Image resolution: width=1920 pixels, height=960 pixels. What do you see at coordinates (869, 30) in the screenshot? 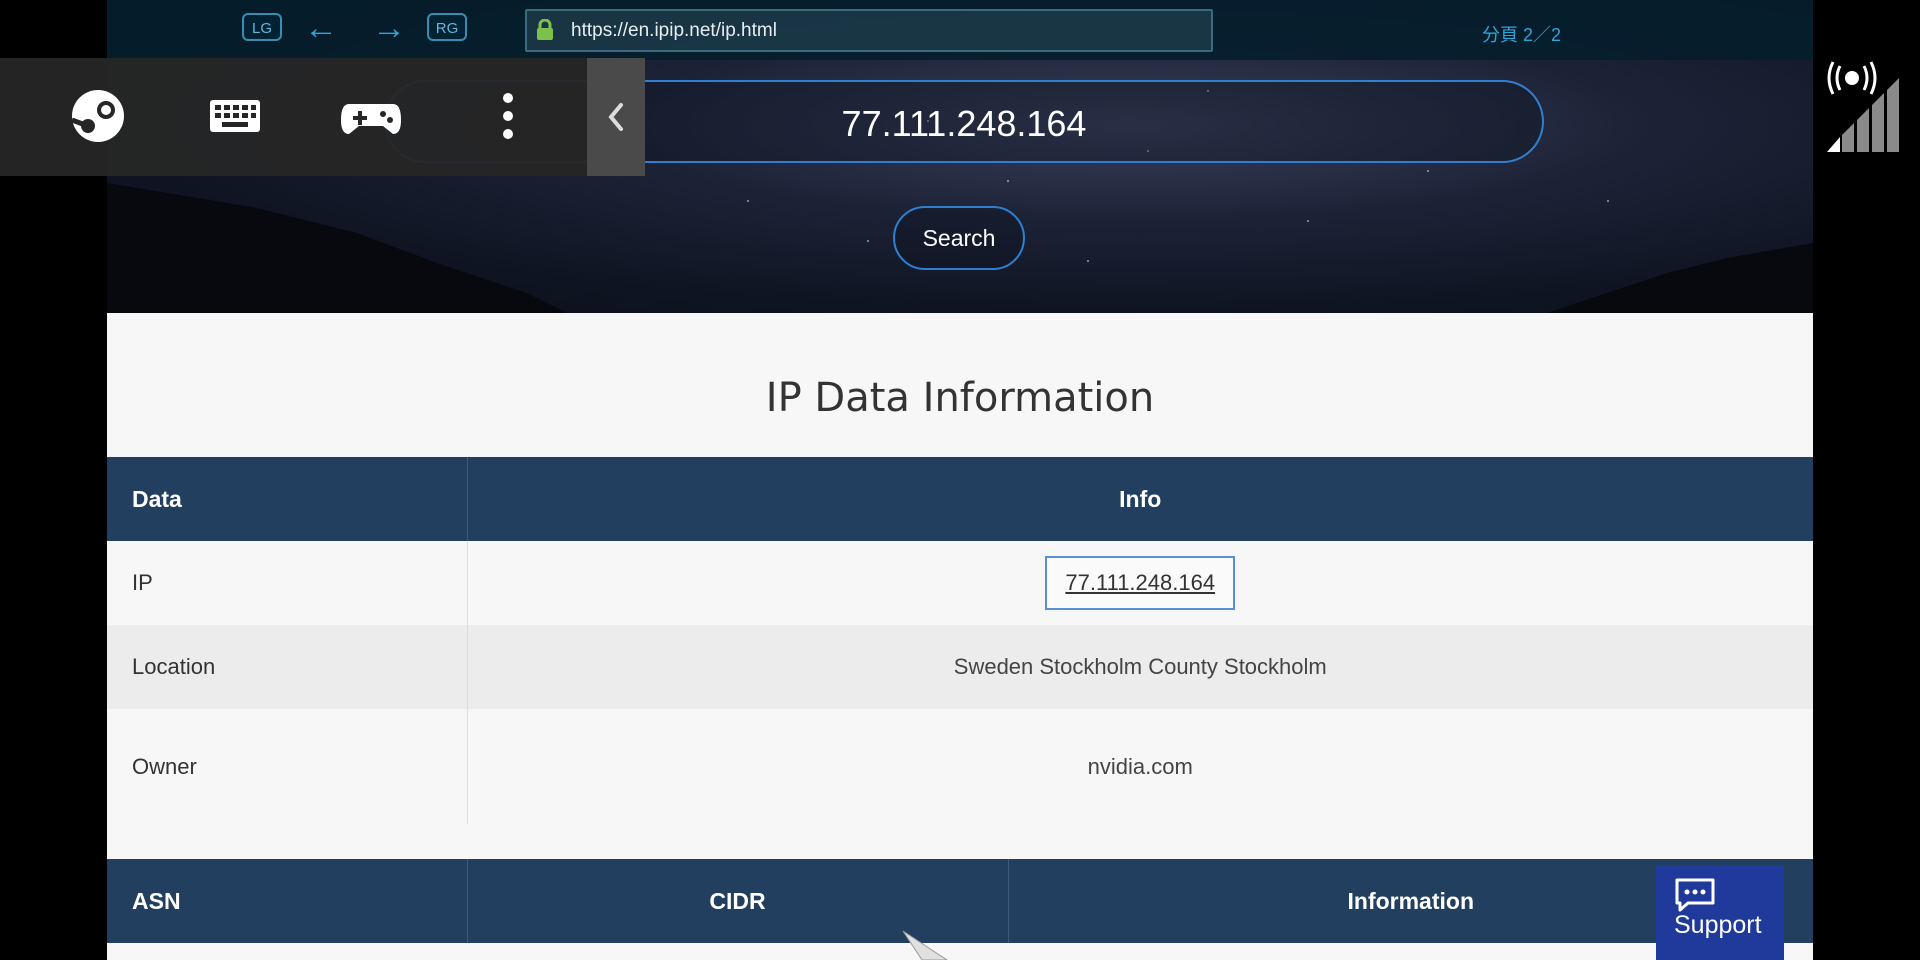
I see `address-bar: https://en.ipip.net/ip.html` at bounding box center [869, 30].